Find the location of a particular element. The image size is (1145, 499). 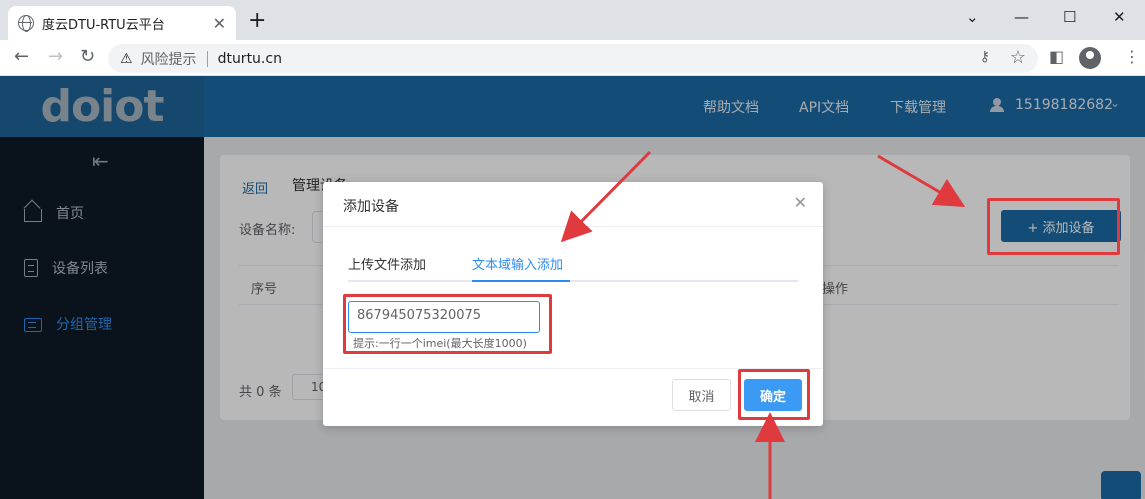

new-tab-button: + is located at coordinates (257, 21).